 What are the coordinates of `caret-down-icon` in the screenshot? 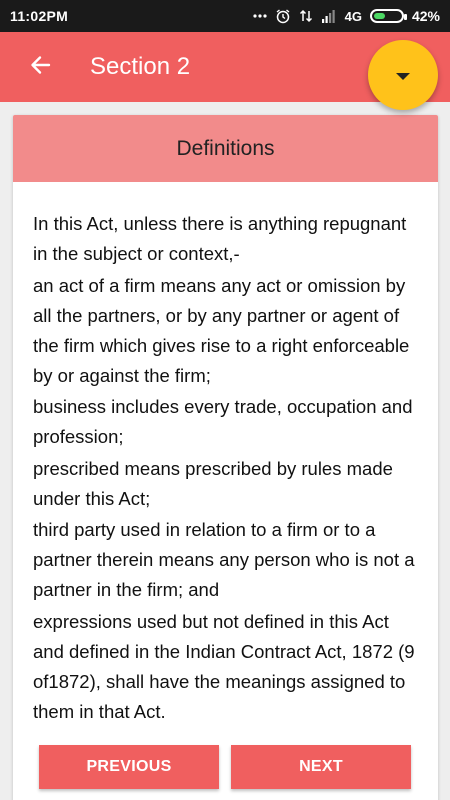 It's located at (403, 76).